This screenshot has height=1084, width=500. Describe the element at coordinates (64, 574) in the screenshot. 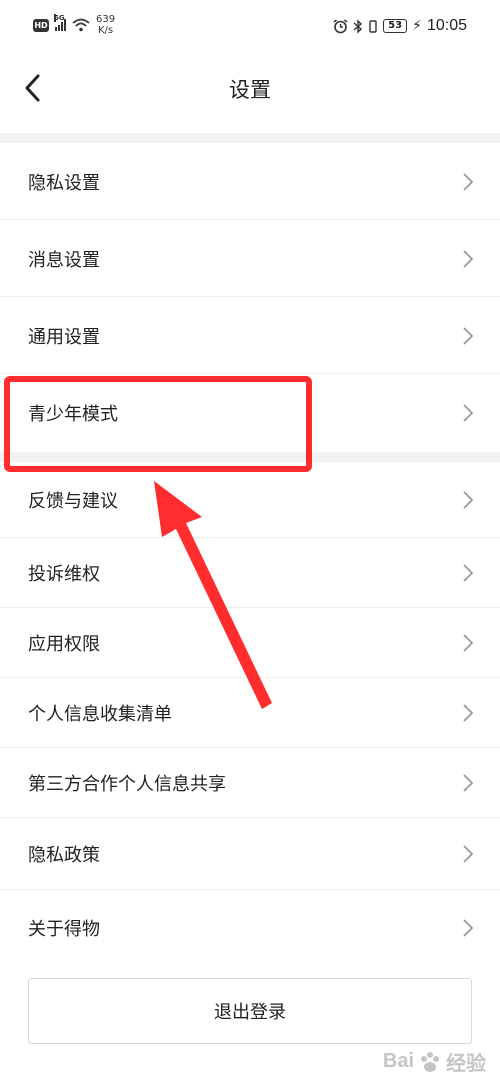

I see `menu-item-label: 投诉维权` at that location.